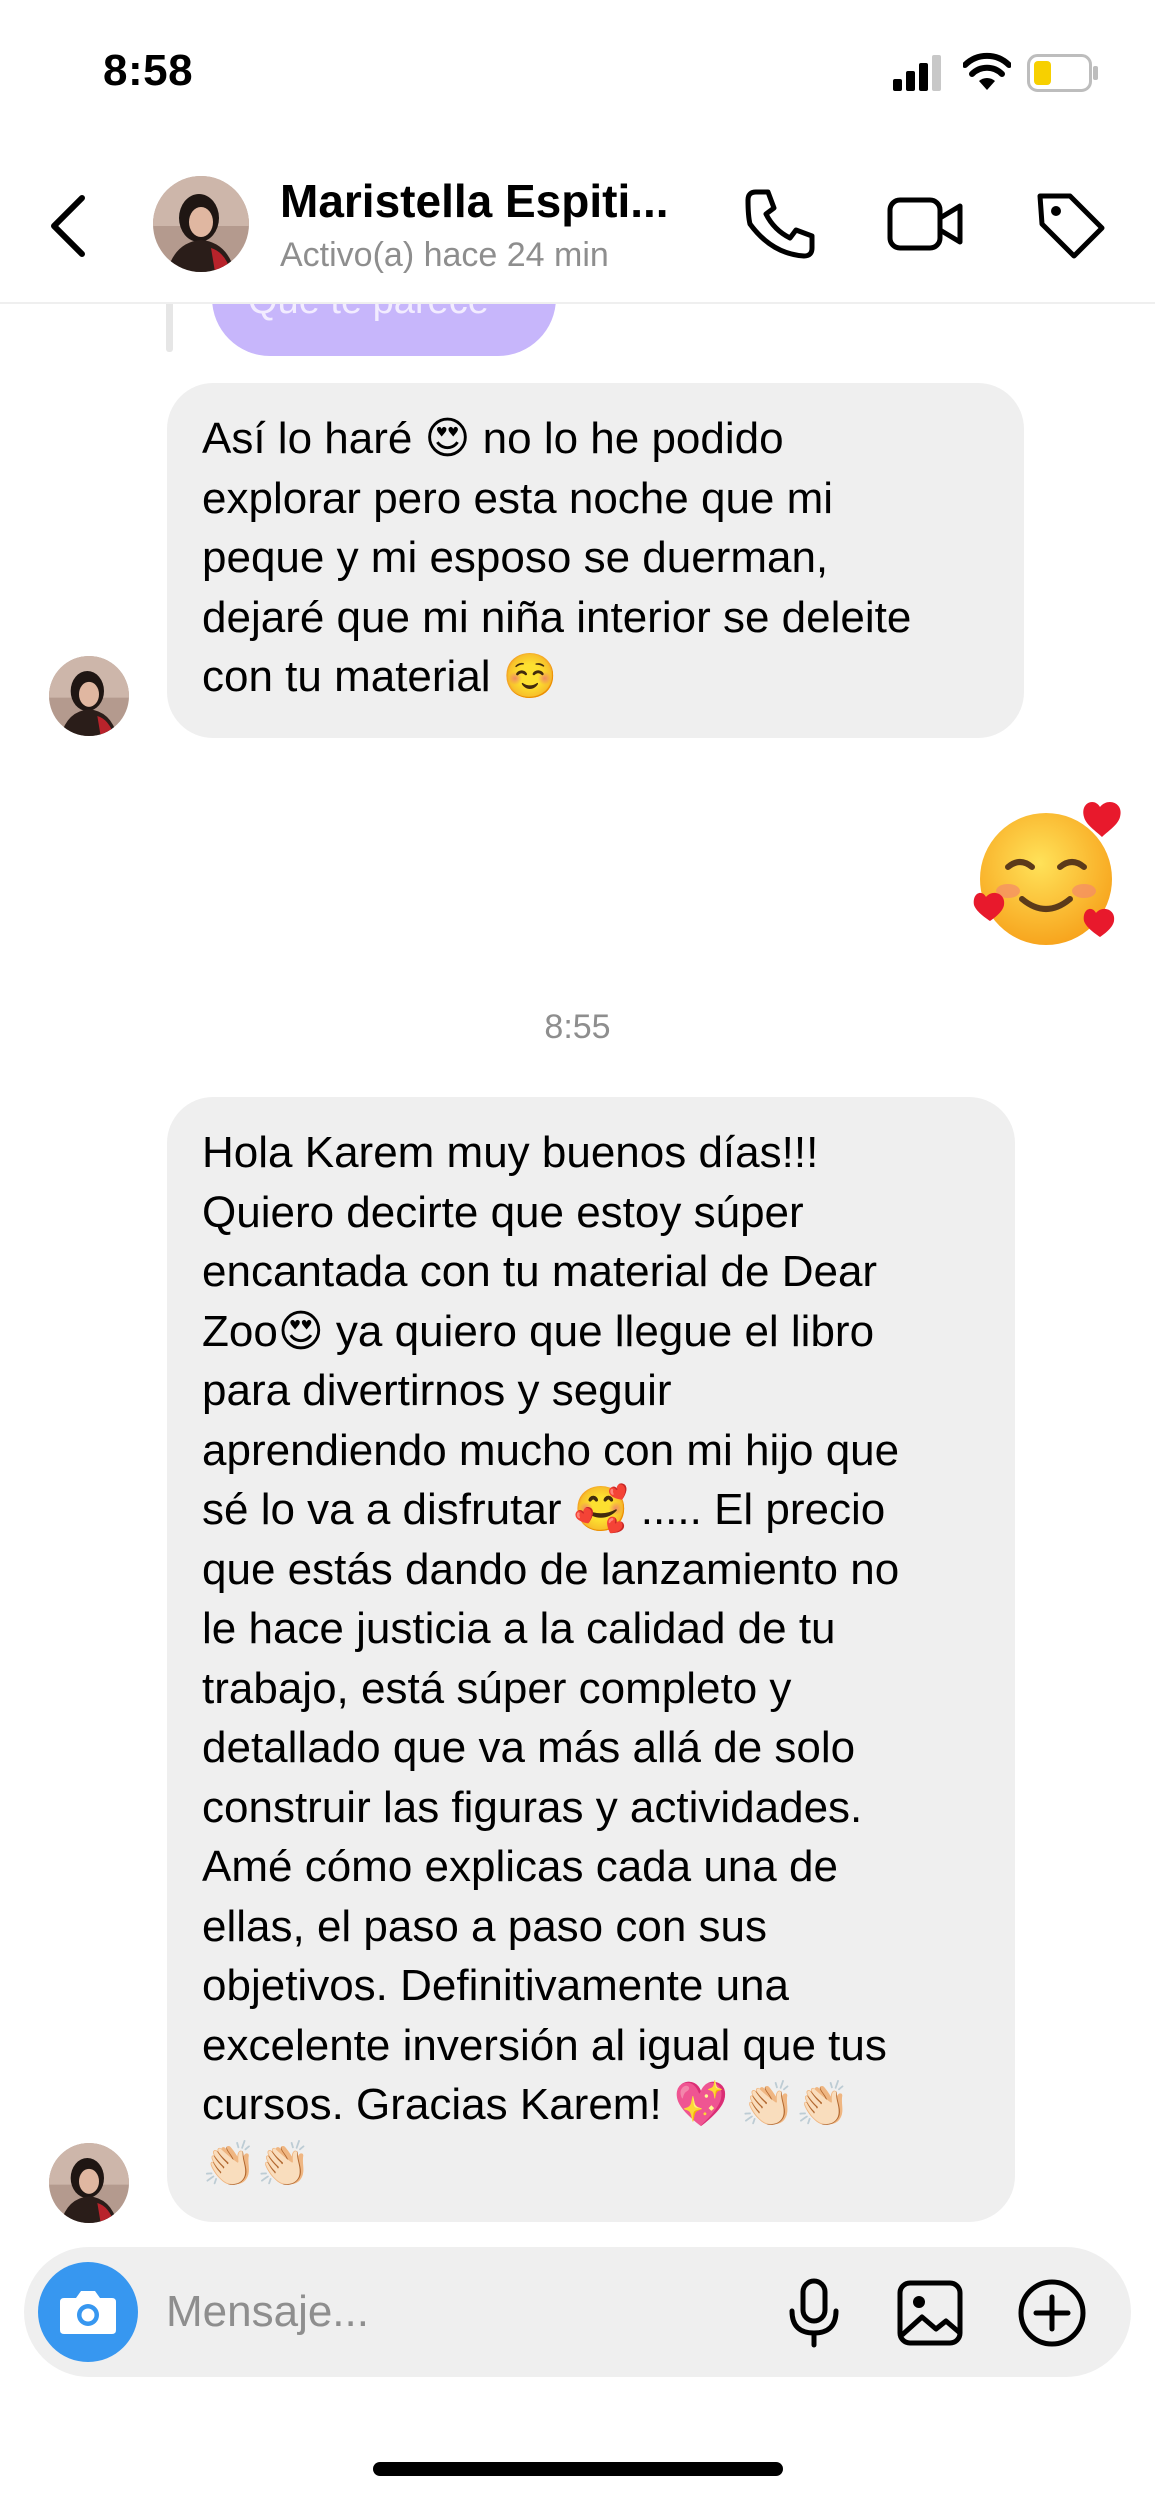 This screenshot has height=2500, width=1155. Describe the element at coordinates (148, 70) in the screenshot. I see `status-time: 8:58` at that location.